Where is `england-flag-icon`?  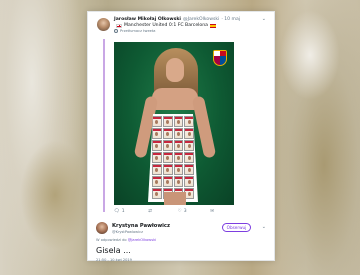
england-flag-icon is located at coordinates (119, 25).